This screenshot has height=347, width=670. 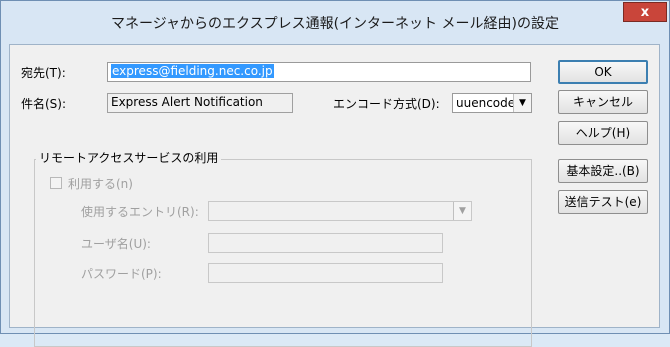 I want to click on username-input, so click(x=325, y=243).